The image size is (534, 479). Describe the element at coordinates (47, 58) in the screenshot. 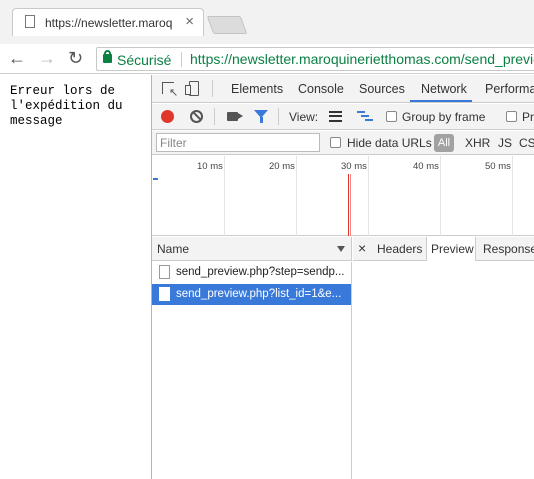

I see `forward-icon: →` at that location.